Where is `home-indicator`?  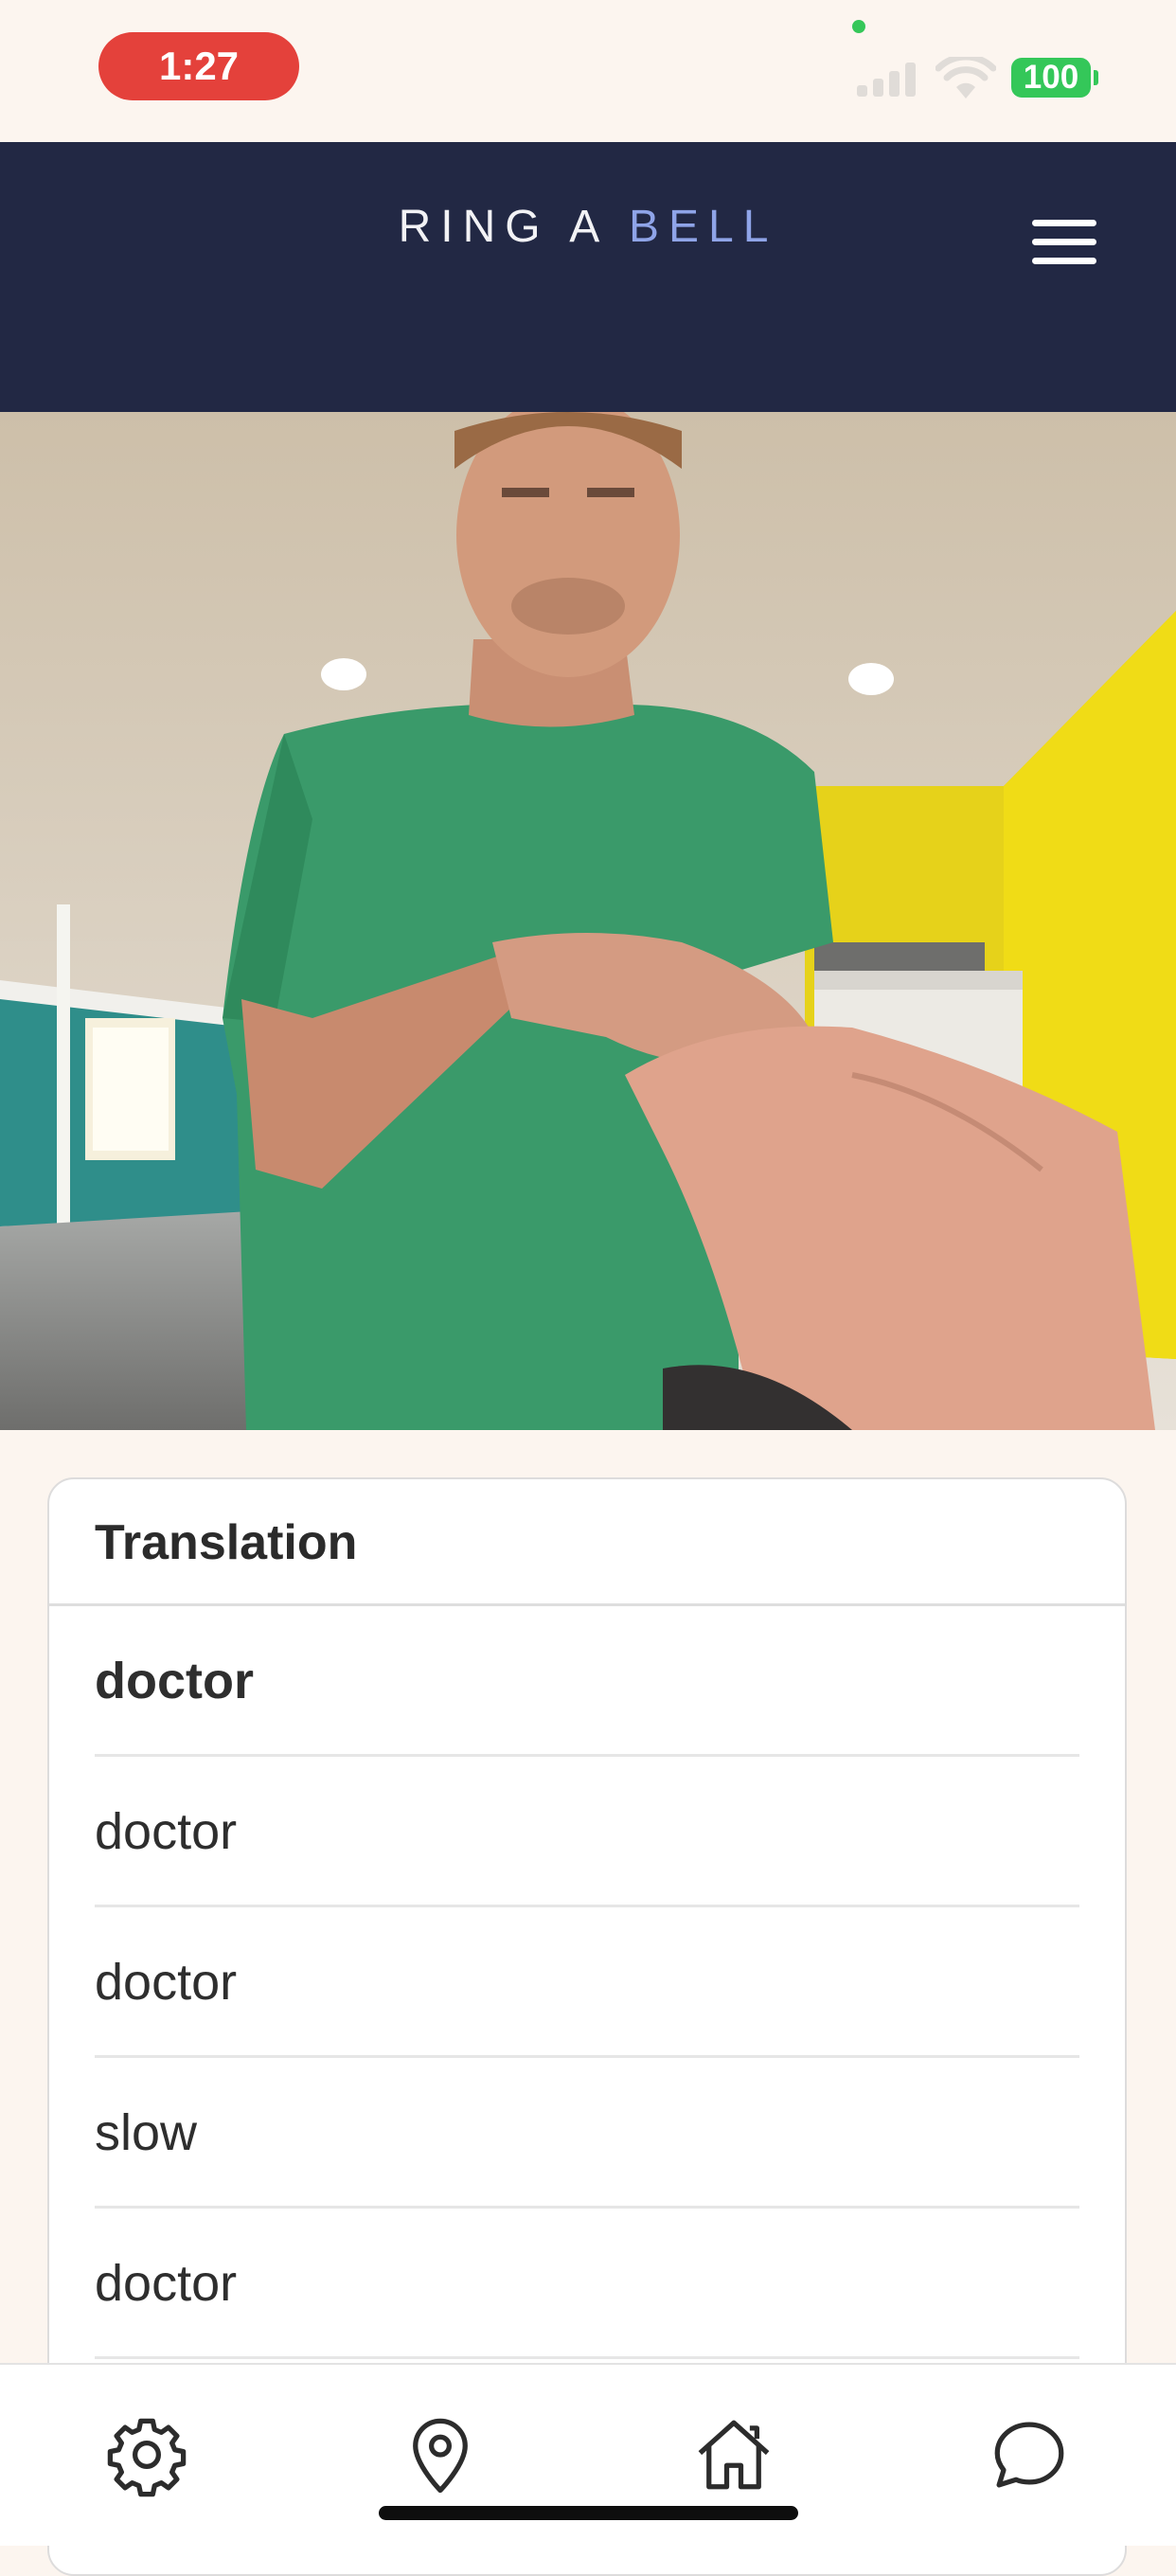
home-indicator is located at coordinates (588, 2513).